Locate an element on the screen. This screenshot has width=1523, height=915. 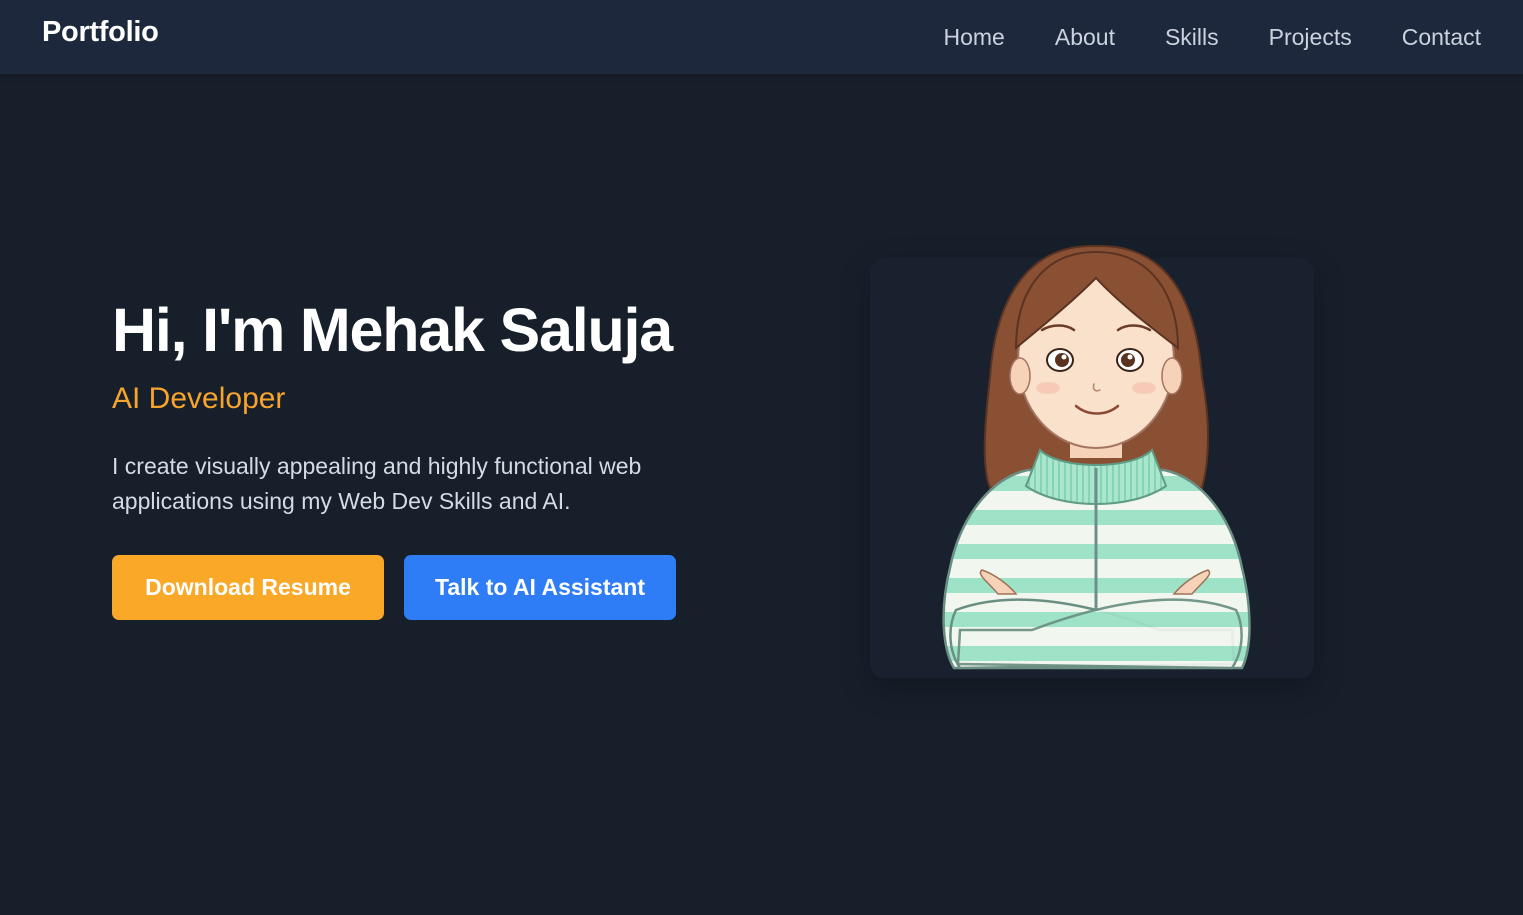
brand-logo: Portfolio is located at coordinates (100, 32).